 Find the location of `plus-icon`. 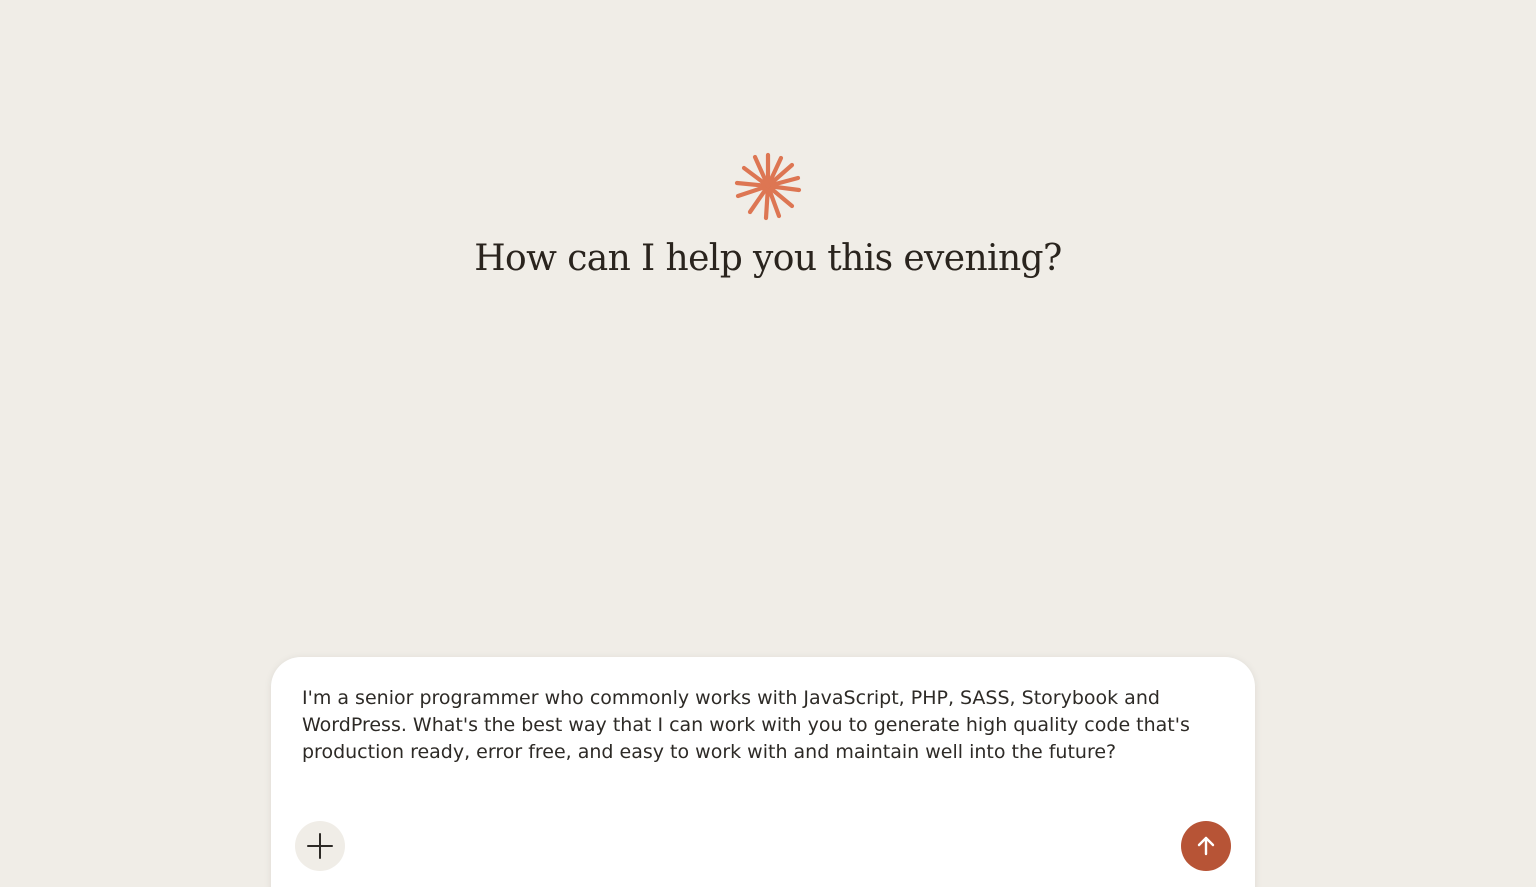

plus-icon is located at coordinates (320, 846).